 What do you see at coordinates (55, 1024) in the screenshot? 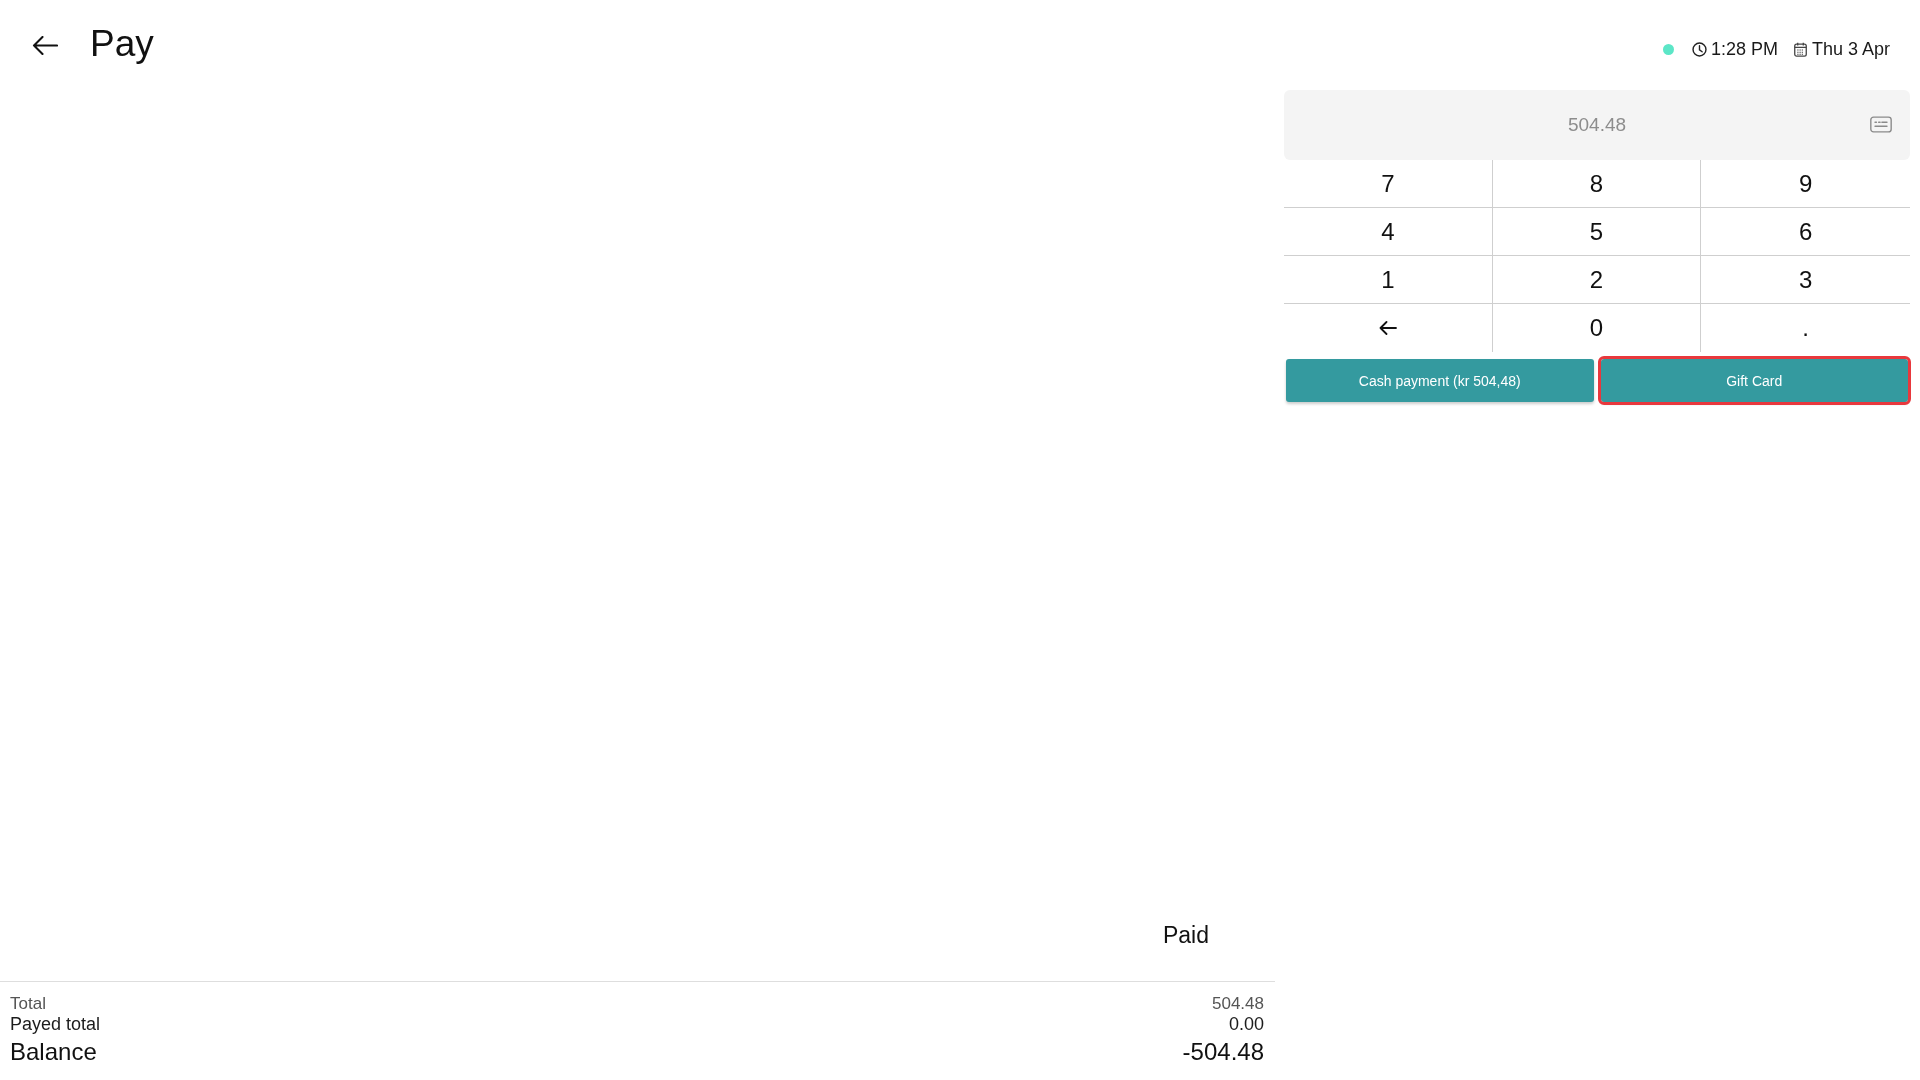
I see `summary-label: Payed total` at bounding box center [55, 1024].